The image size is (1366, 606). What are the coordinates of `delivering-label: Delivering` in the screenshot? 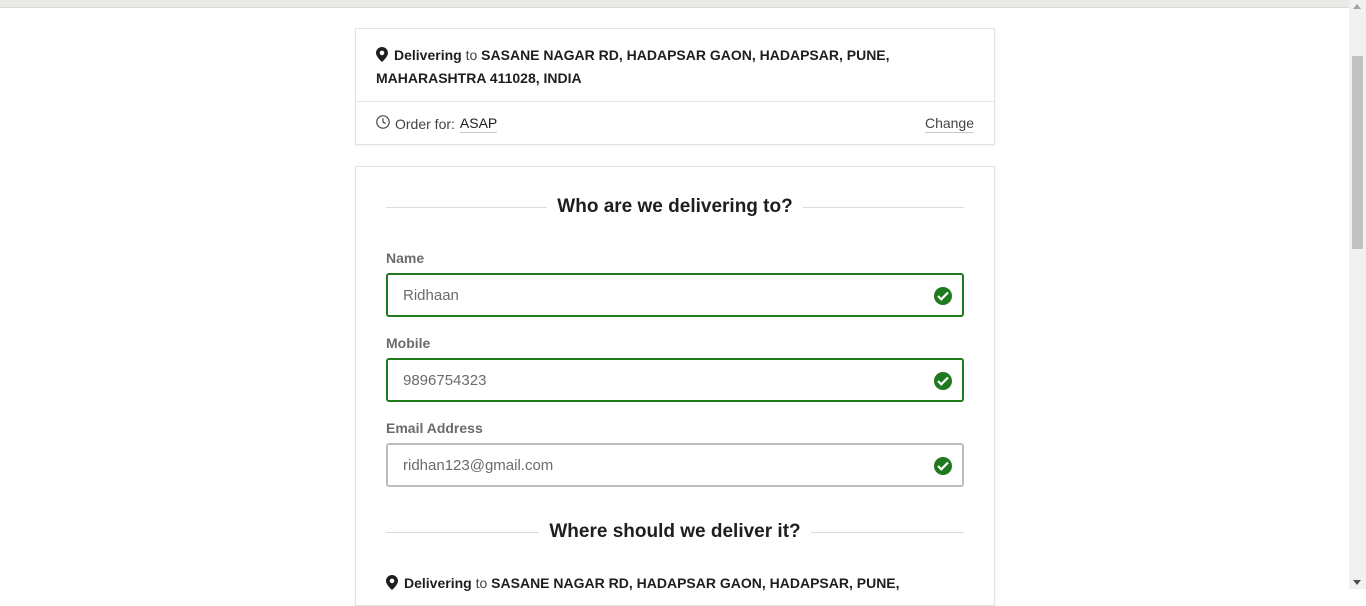 It's located at (428, 55).